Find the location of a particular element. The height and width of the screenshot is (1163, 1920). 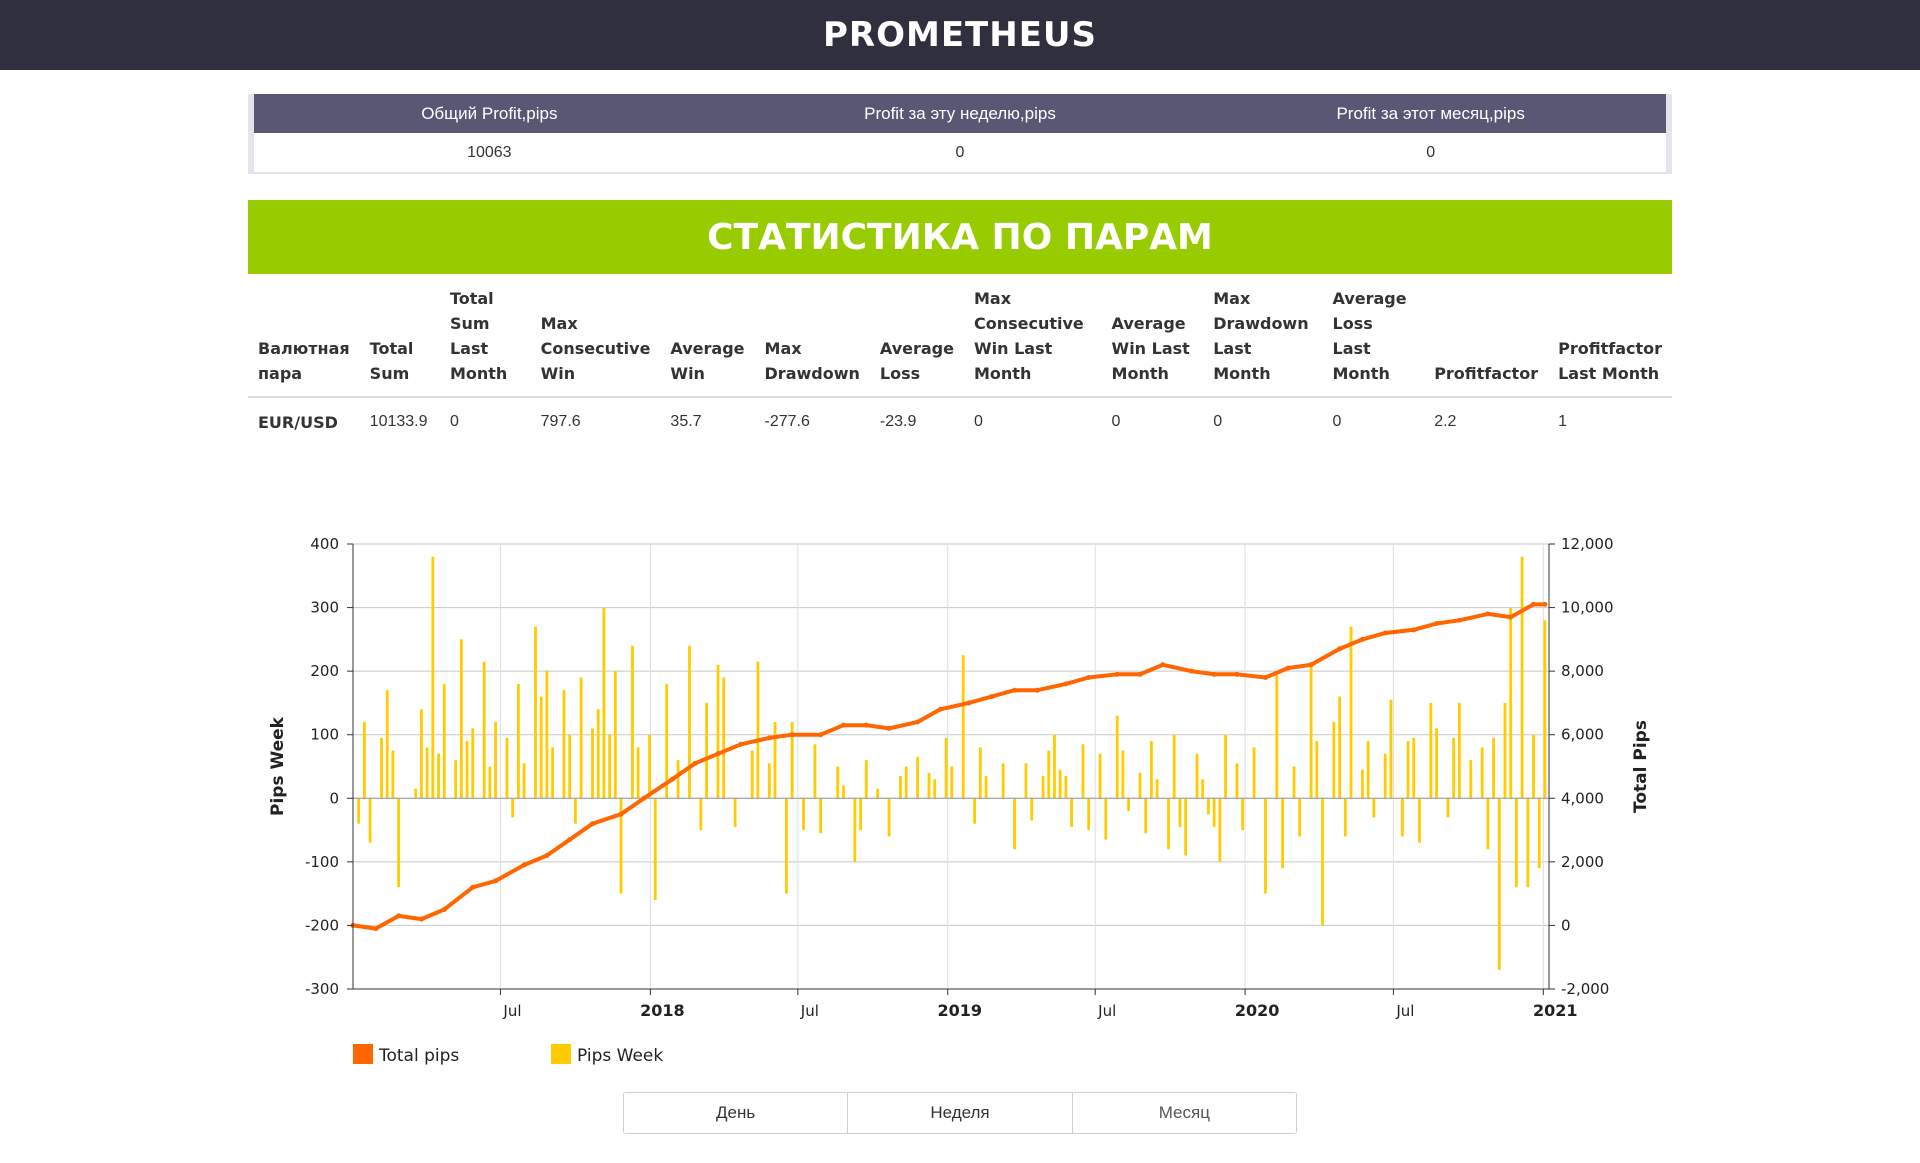

range-day-button: День is located at coordinates (736, 1113).